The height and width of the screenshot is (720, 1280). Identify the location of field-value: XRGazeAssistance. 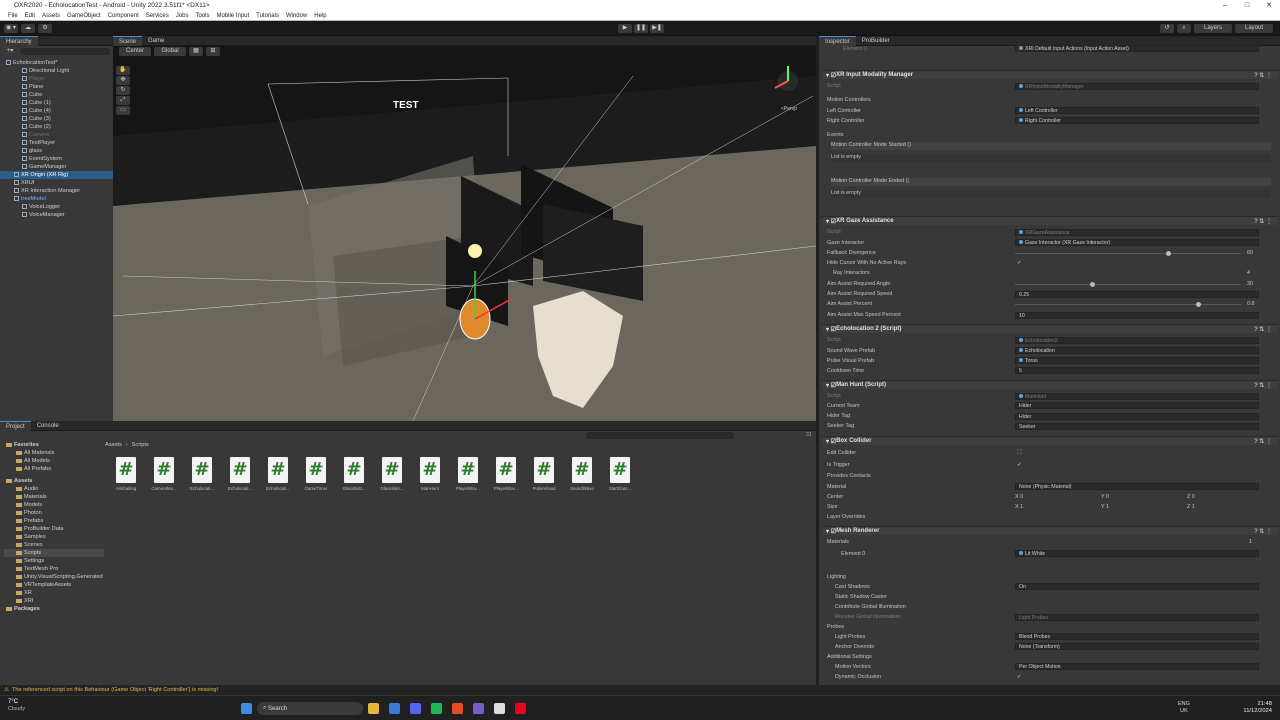
(1137, 232).